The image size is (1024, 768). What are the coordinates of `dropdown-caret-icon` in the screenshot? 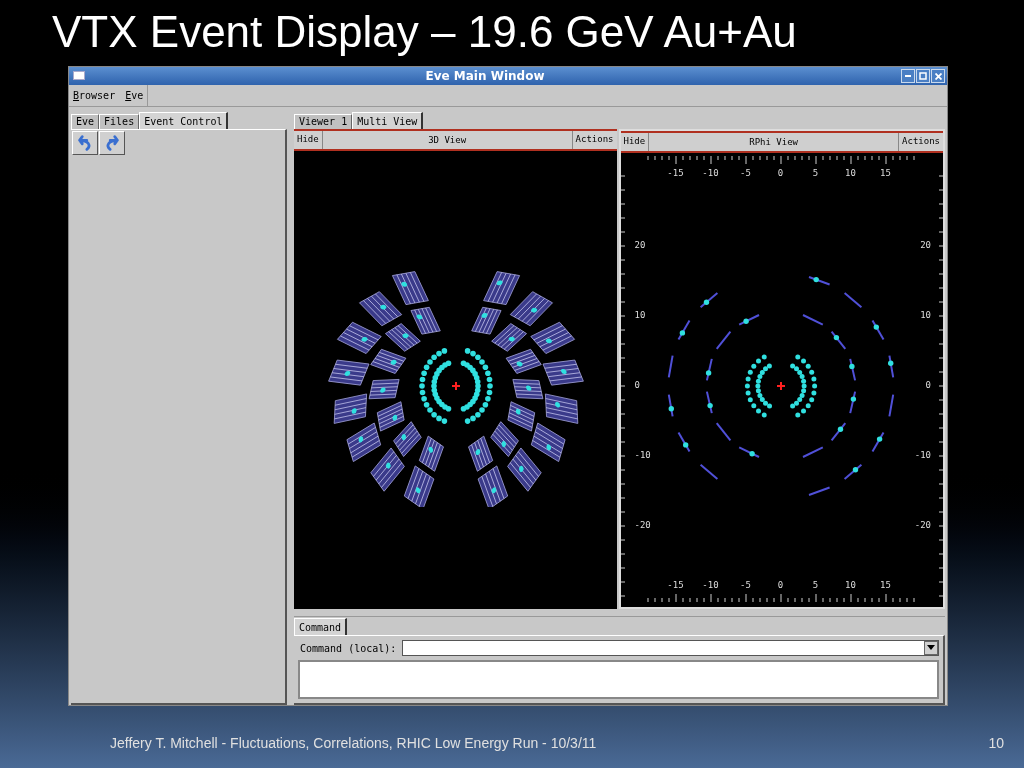 It's located at (931, 648).